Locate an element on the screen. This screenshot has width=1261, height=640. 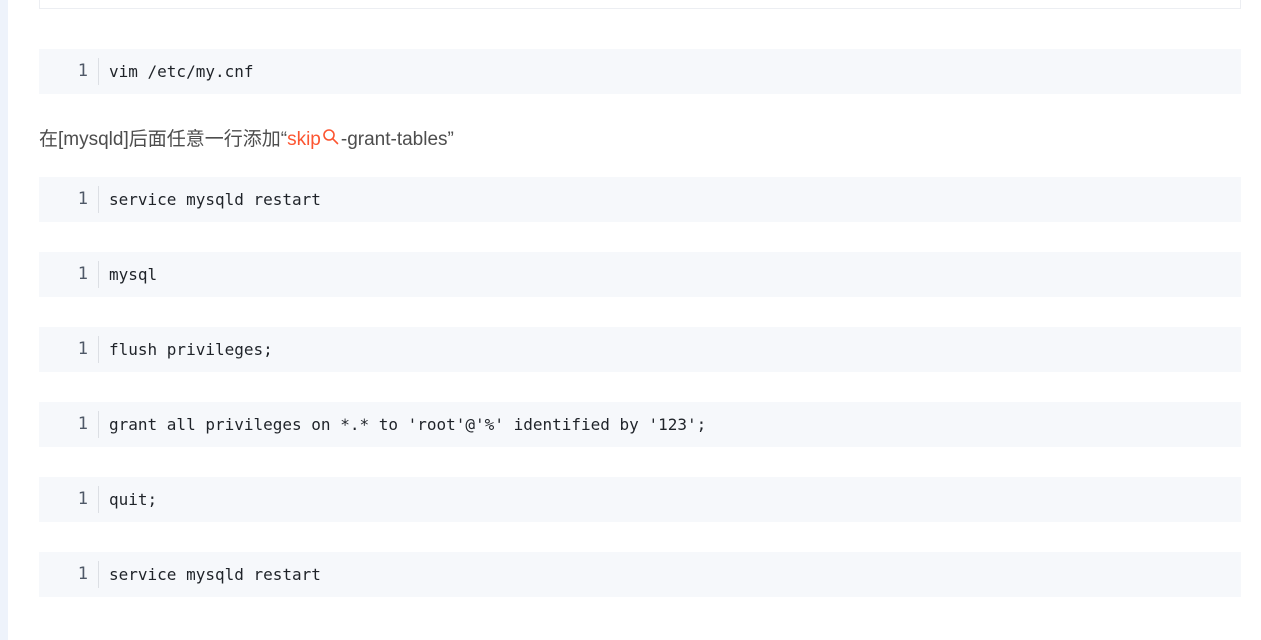
paragraph-suffix: -grant-tables” is located at coordinates (397, 139).